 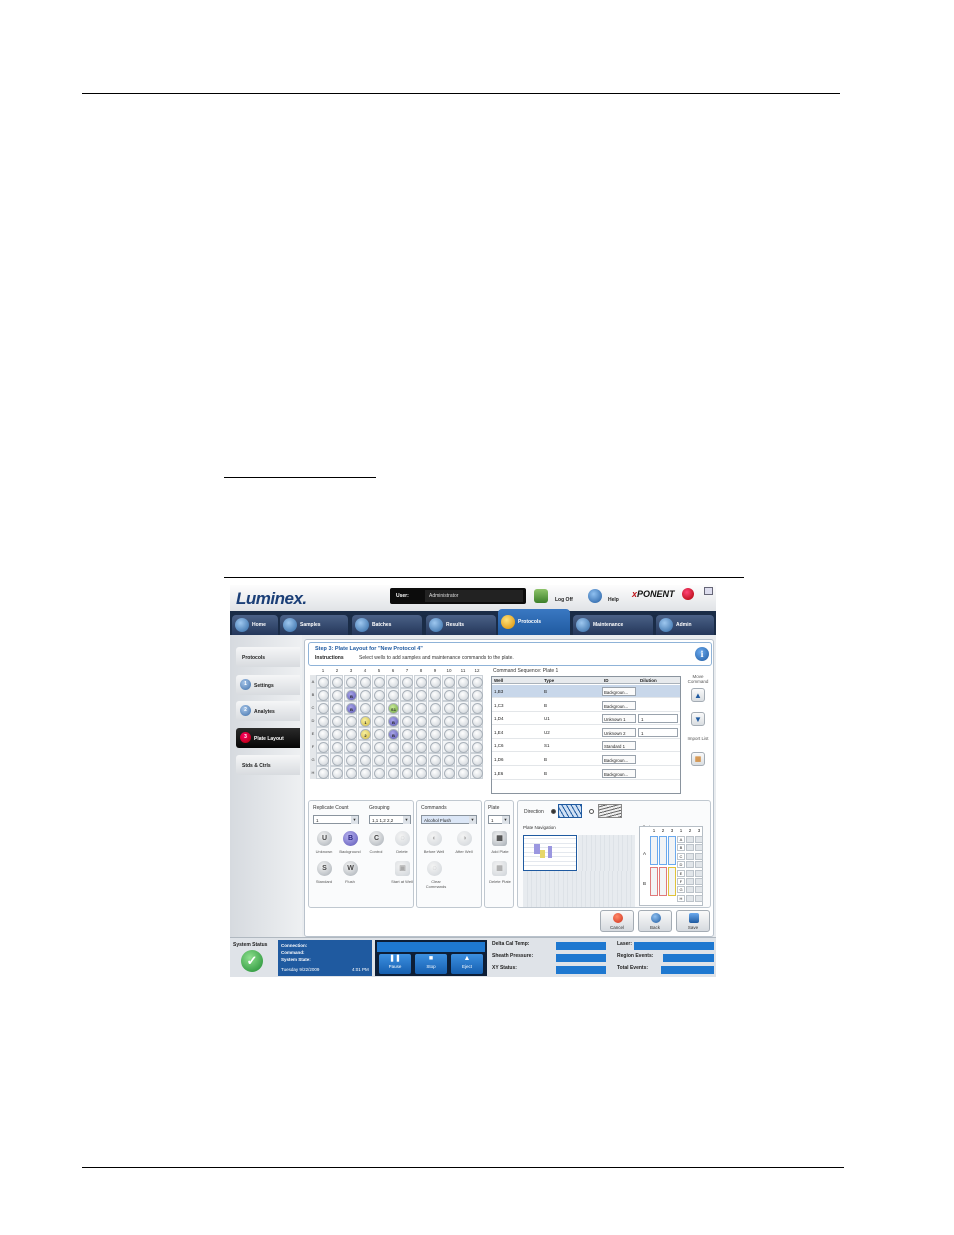 What do you see at coordinates (268, 711) in the screenshot?
I see `sidebar-item-analytes: 2 Analytes` at bounding box center [268, 711].